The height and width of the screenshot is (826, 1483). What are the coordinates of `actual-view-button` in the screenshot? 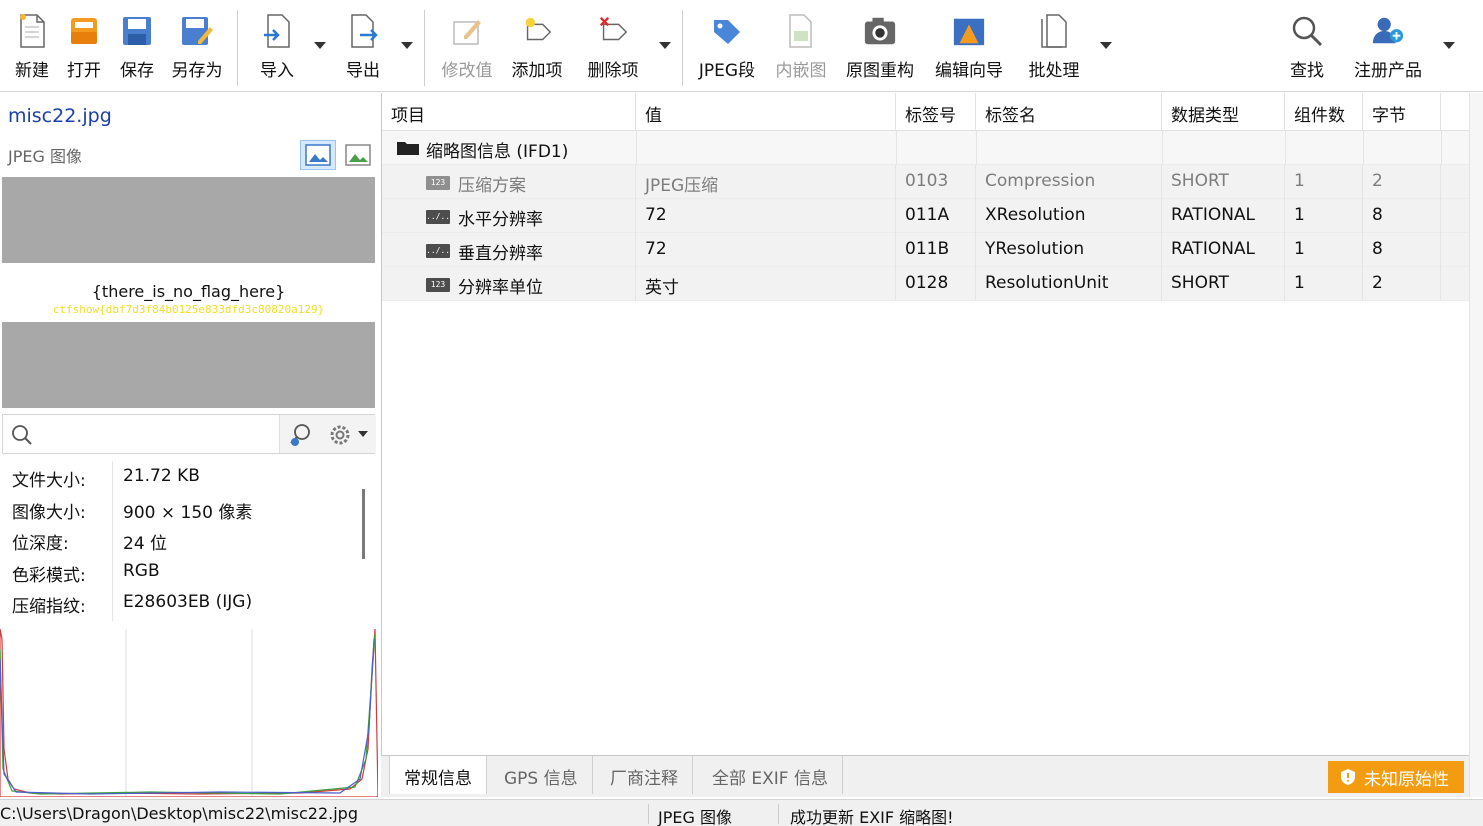 It's located at (358, 155).